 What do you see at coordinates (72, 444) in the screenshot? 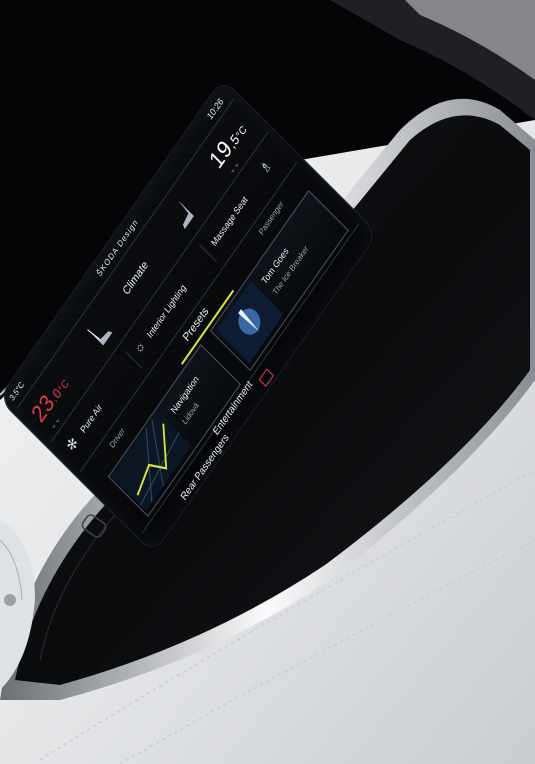
I see `fan-icon: ✻` at bounding box center [72, 444].